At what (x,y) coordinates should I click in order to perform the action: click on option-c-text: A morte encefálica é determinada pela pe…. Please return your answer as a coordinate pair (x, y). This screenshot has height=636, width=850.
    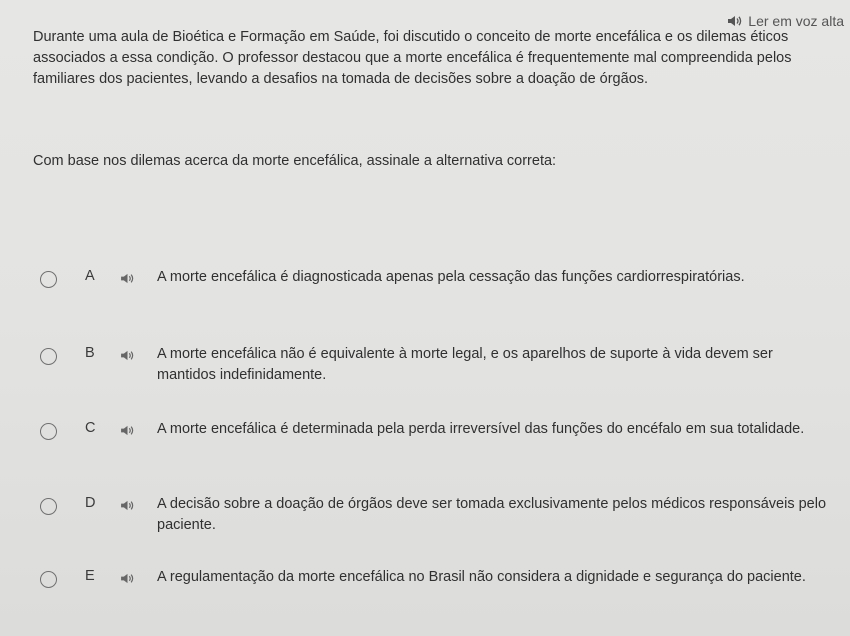
    Looking at the image, I should click on (481, 429).